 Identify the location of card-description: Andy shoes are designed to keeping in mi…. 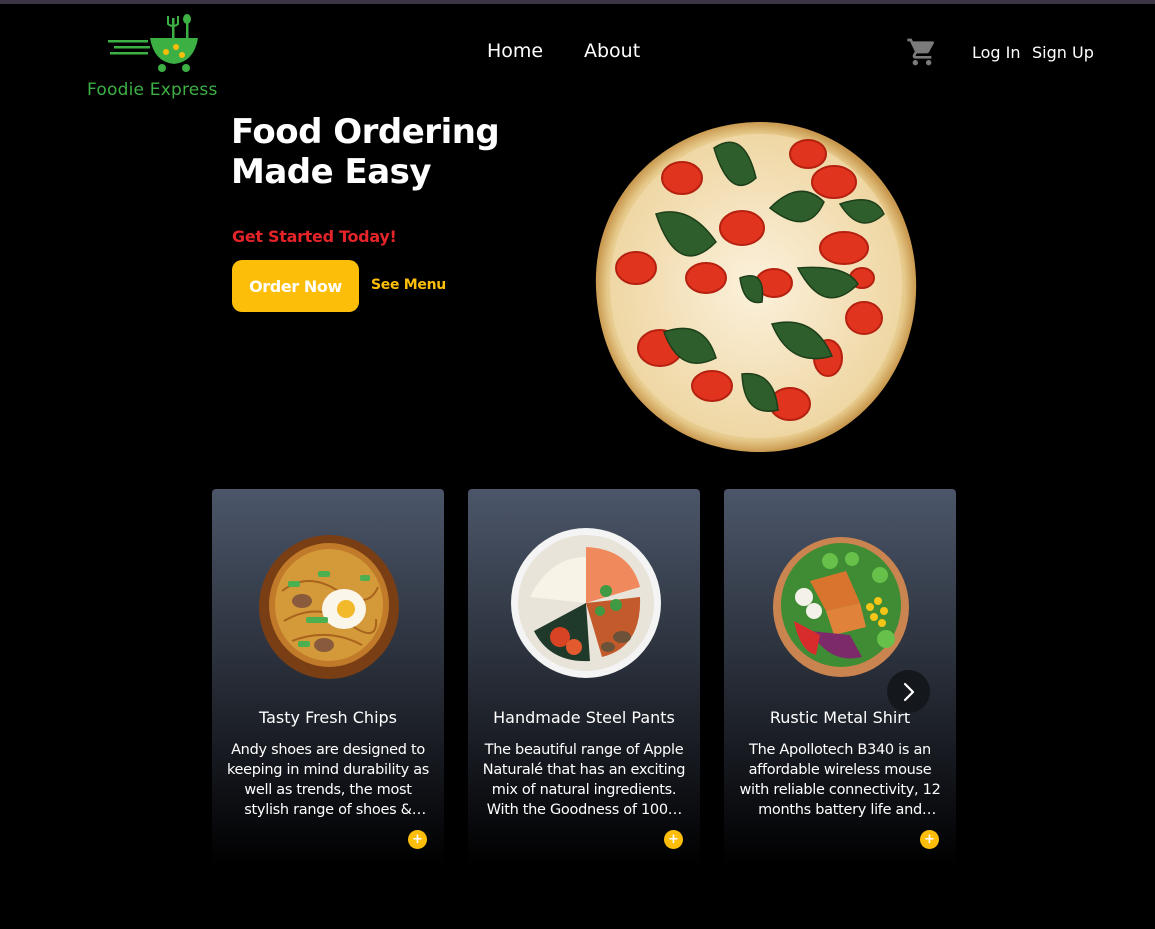
(328, 780).